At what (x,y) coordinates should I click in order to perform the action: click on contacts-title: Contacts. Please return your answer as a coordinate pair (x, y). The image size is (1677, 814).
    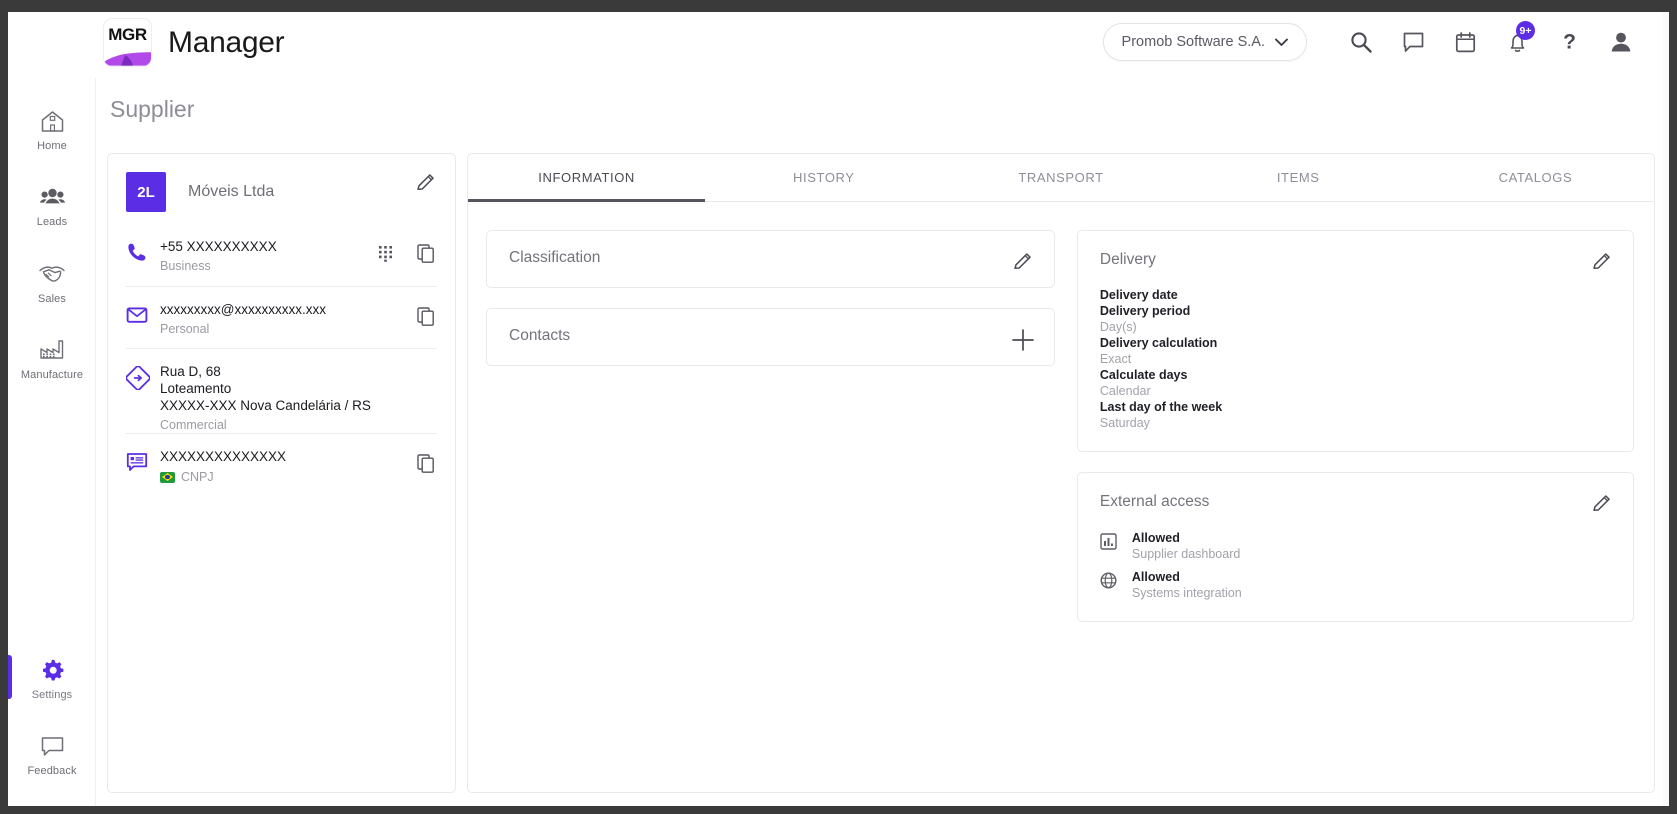
    Looking at the image, I should click on (540, 335).